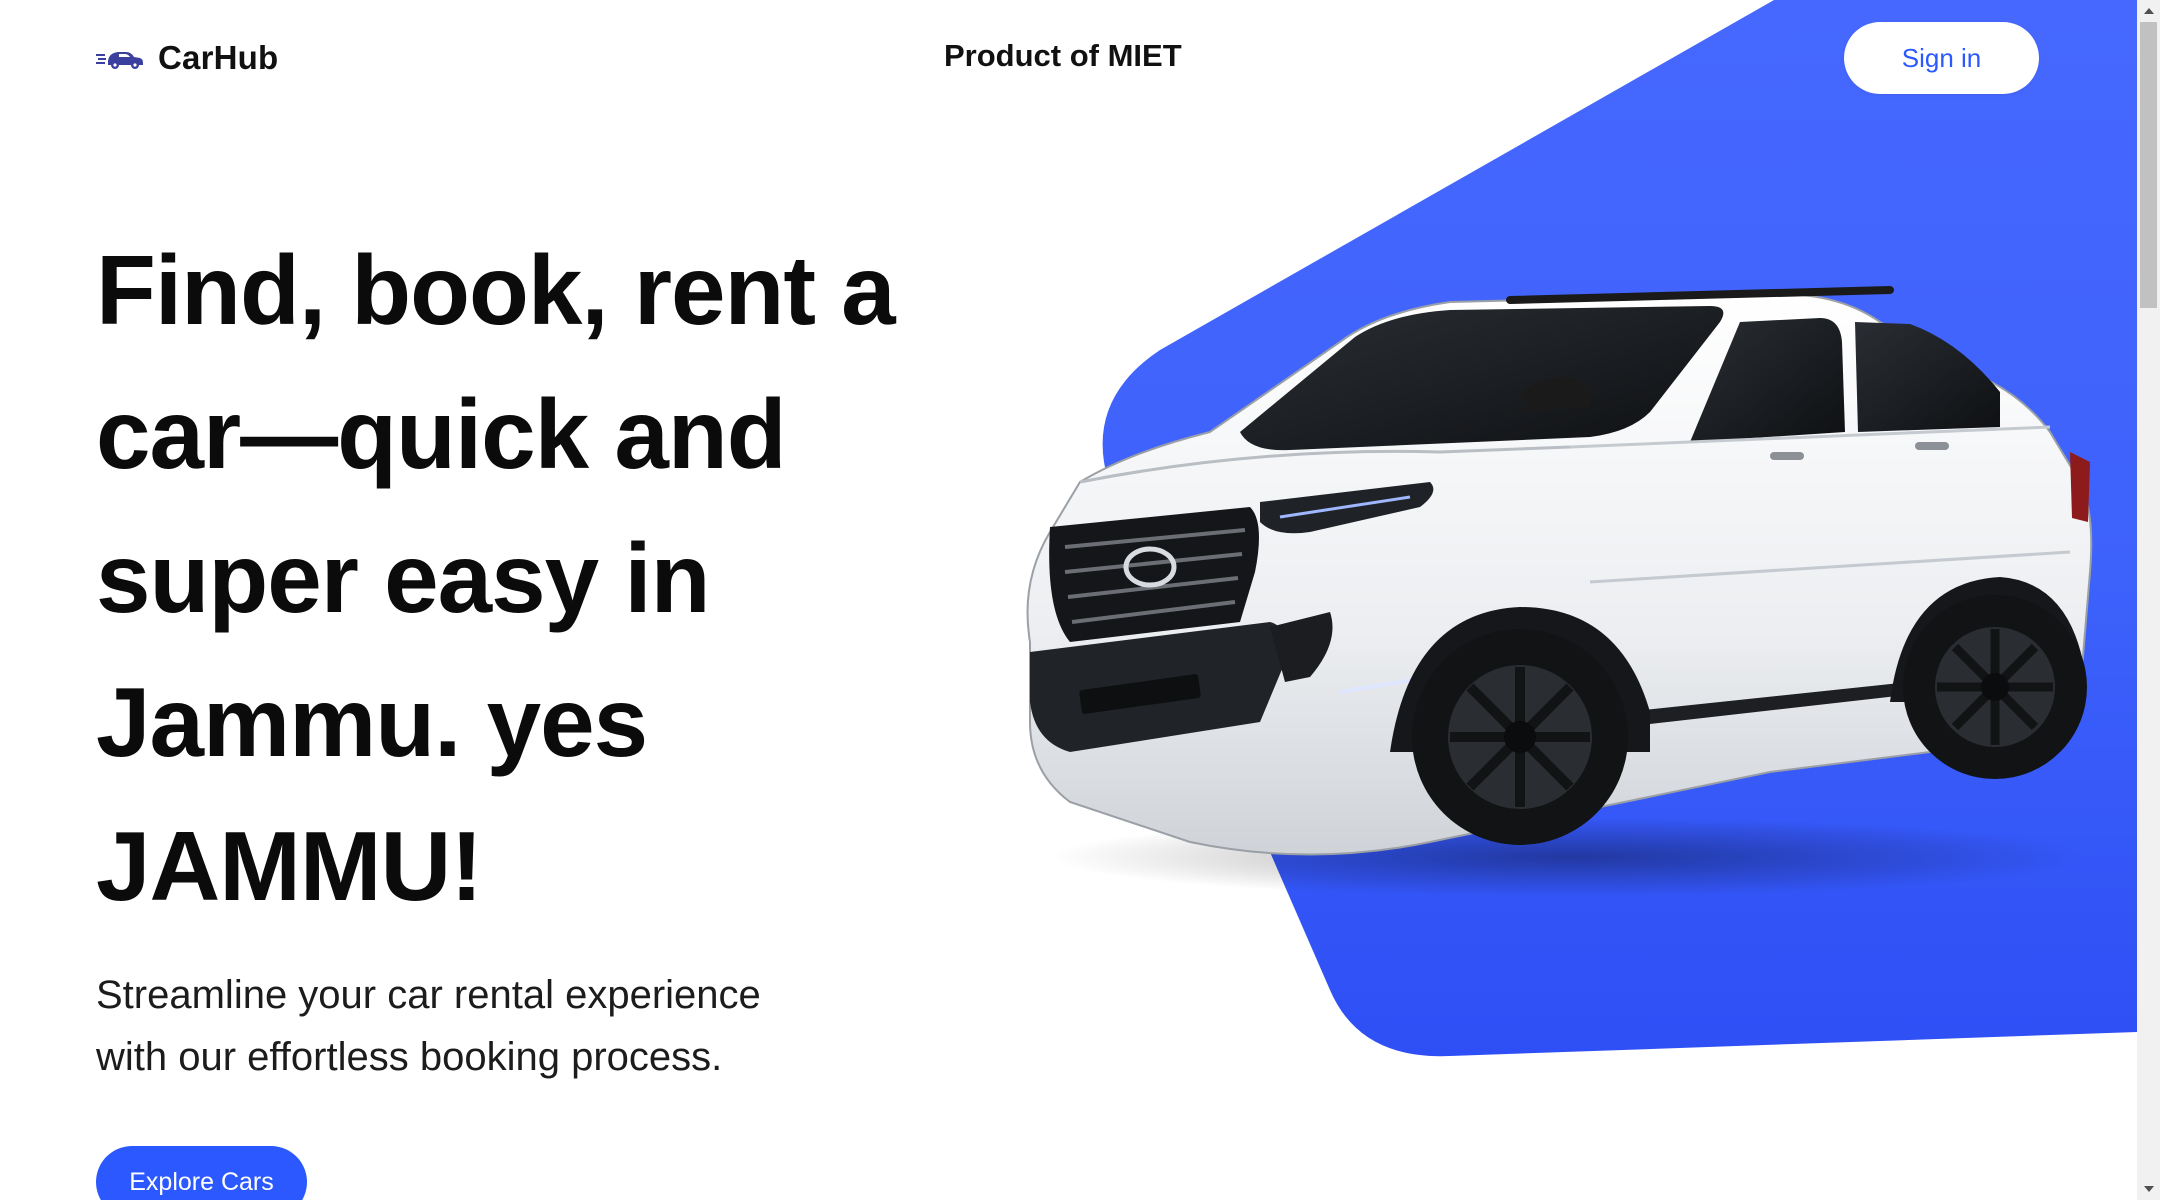 Image resolution: width=2160 pixels, height=1200 pixels. Describe the element at coordinates (2148, 165) in the screenshot. I see `scrollbar-thumb` at that location.